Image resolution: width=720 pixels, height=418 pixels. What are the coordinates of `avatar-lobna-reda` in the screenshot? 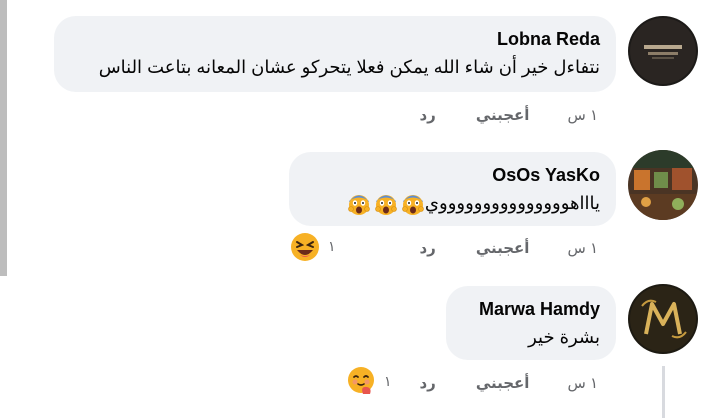 It's located at (663, 51).